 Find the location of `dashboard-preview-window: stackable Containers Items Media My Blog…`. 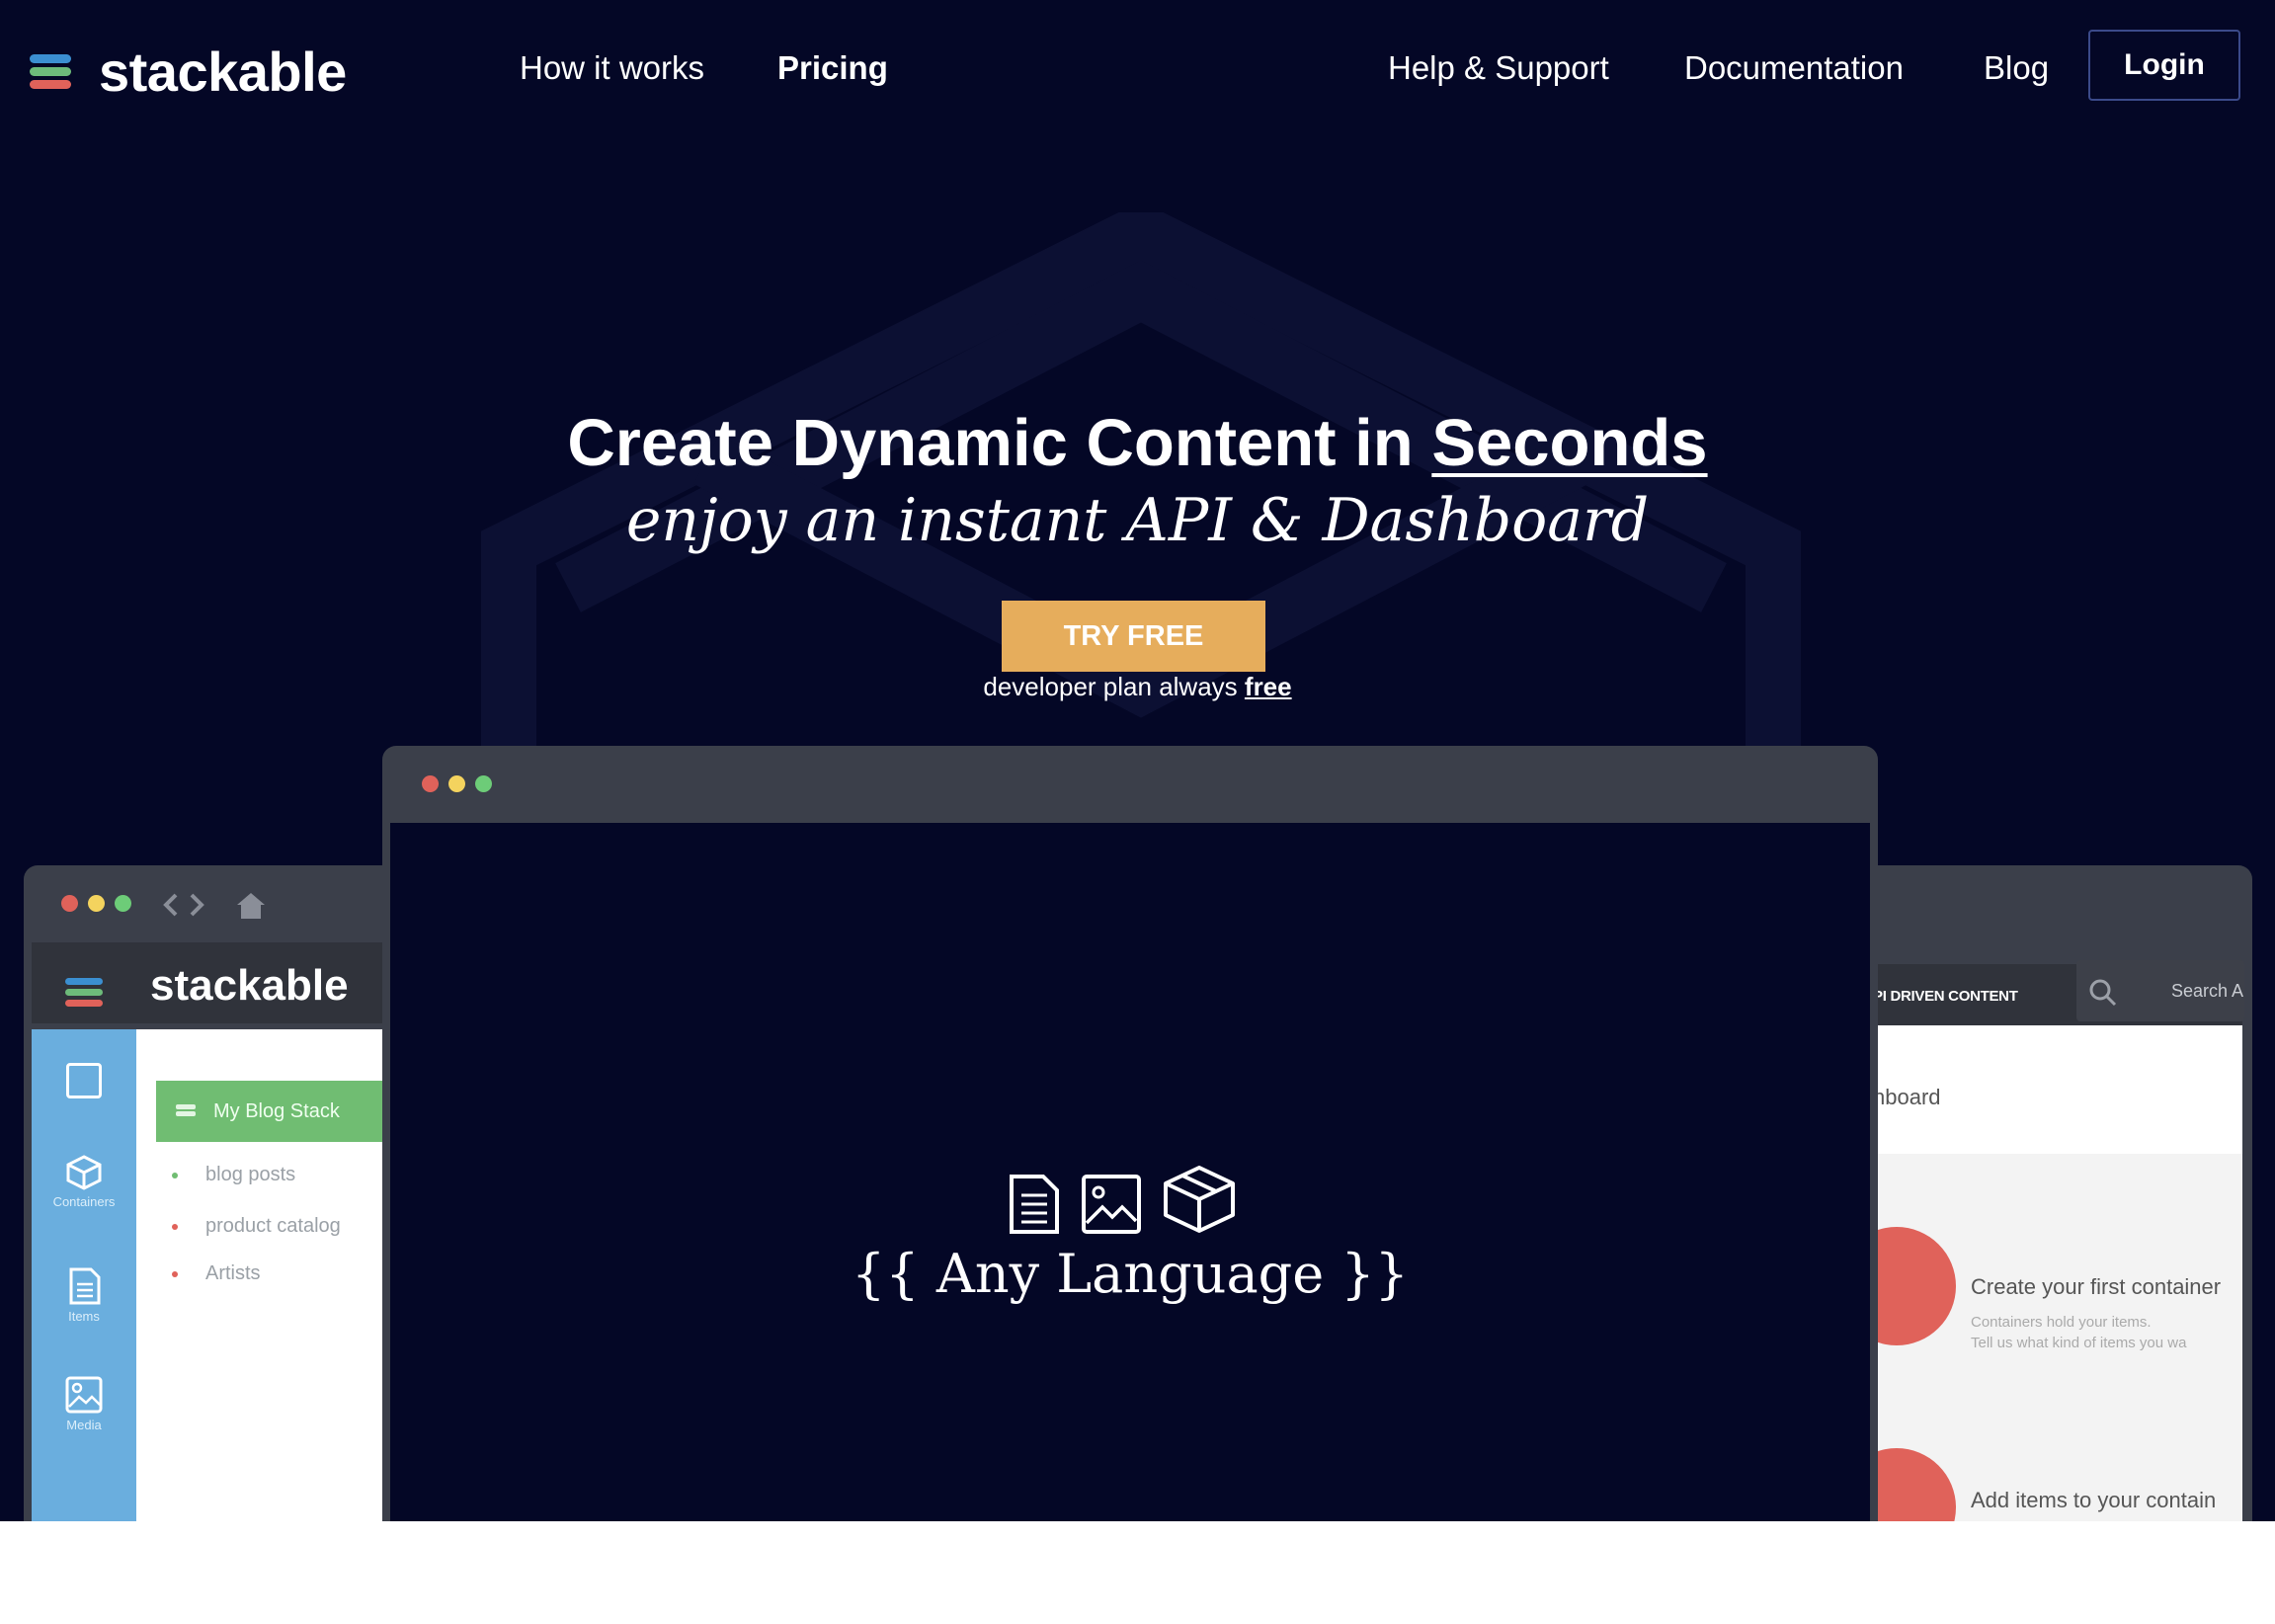

dashboard-preview-window: stackable Containers Items Media My Blog… is located at coordinates (212, 1193).